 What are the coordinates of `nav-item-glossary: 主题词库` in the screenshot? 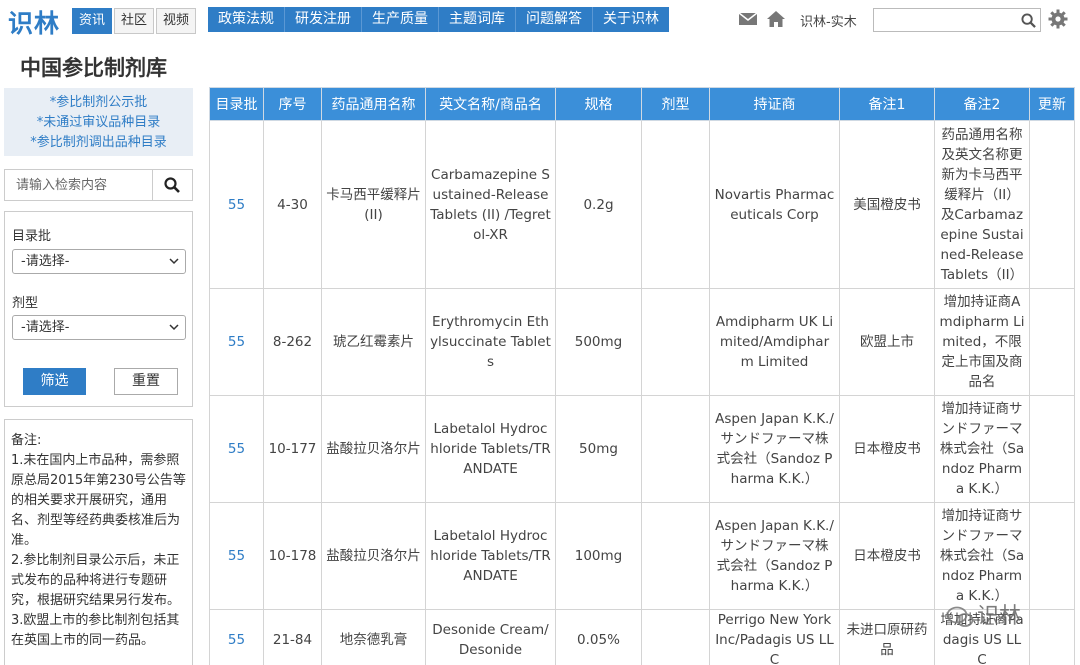 It's located at (477, 19).